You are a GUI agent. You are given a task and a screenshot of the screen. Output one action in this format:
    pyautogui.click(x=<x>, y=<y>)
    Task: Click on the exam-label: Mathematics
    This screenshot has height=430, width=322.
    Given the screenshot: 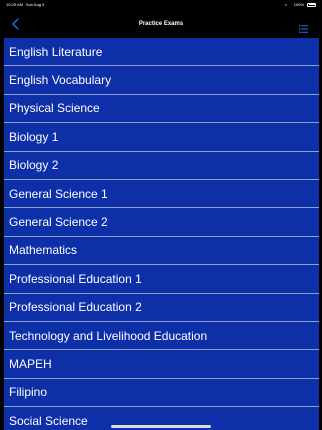 What is the action you would take?
    pyautogui.click(x=43, y=250)
    